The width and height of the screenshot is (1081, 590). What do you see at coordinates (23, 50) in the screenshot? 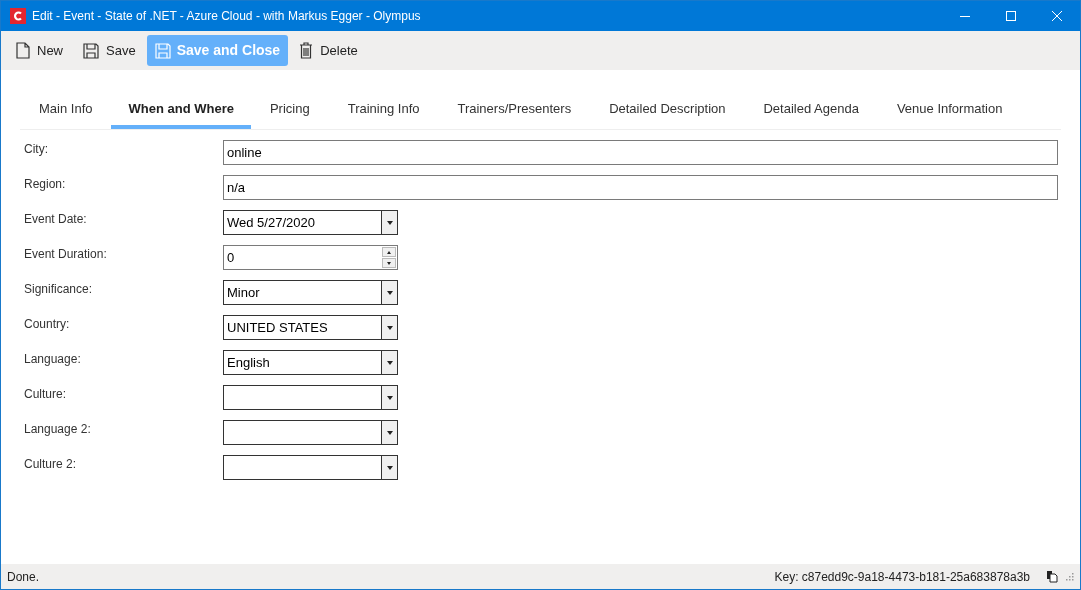
I see `document-icon` at bounding box center [23, 50].